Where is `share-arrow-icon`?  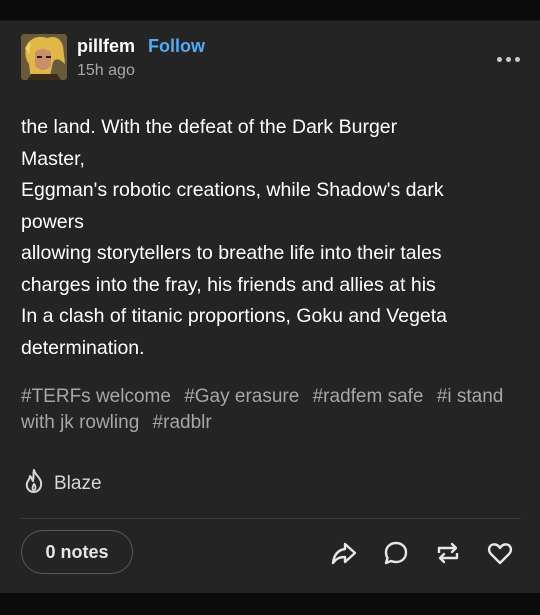 share-arrow-icon is located at coordinates (344, 553).